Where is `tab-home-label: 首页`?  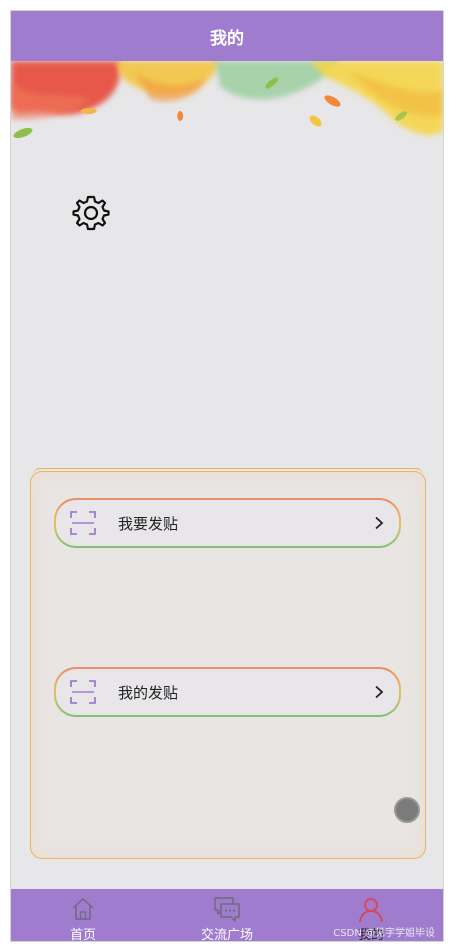
tab-home-label: 首页 is located at coordinates (82, 935).